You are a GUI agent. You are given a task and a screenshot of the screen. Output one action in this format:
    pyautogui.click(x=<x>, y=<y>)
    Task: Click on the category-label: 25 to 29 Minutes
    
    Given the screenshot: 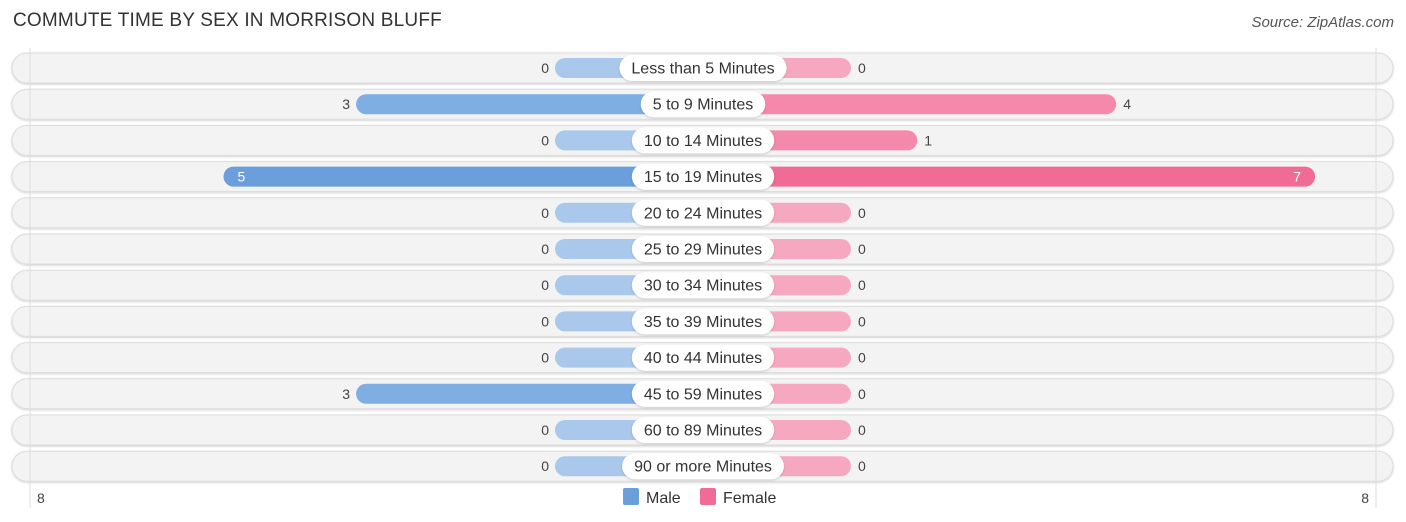 What is the action you would take?
    pyautogui.click(x=703, y=250)
    